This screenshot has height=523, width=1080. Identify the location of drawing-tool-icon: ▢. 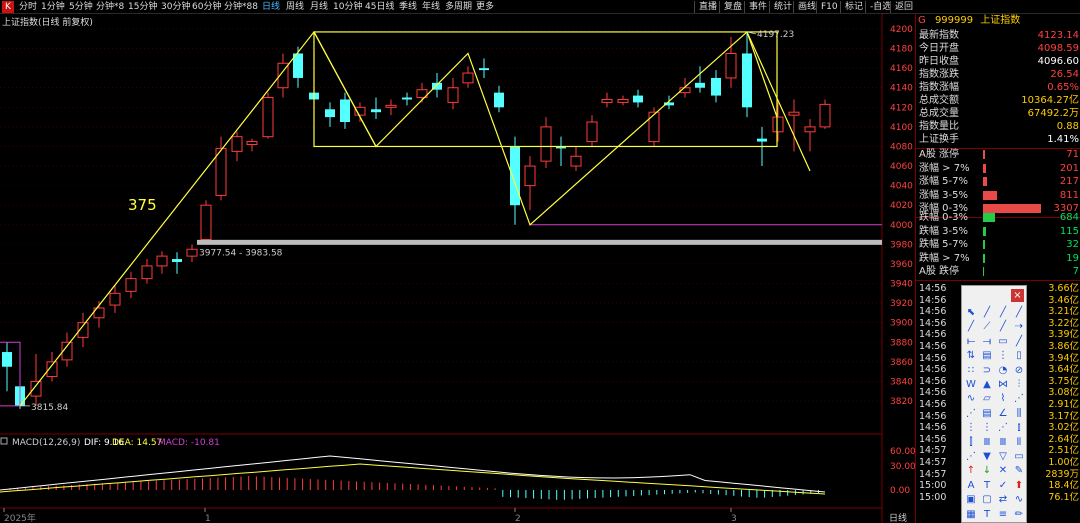
(987, 499).